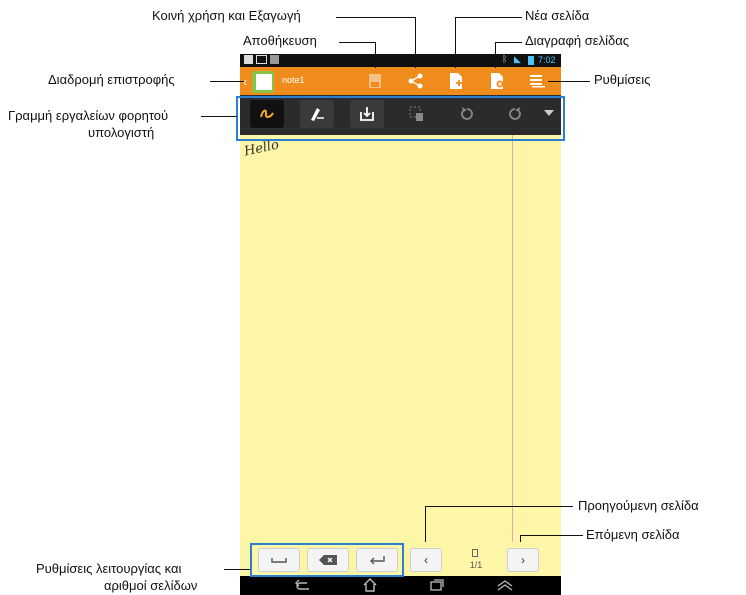  I want to click on back-button: ‹, so click(261, 82).